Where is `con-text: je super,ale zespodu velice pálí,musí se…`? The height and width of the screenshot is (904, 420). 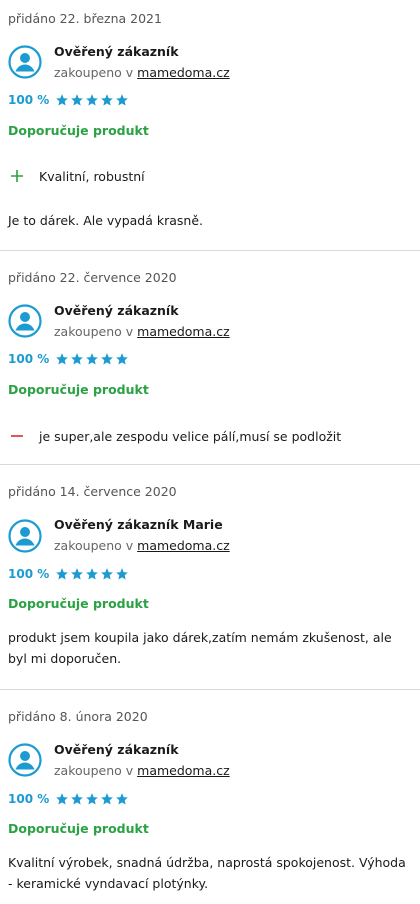 con-text: je super,ale zespodu velice pálí,musí se… is located at coordinates (190, 436).